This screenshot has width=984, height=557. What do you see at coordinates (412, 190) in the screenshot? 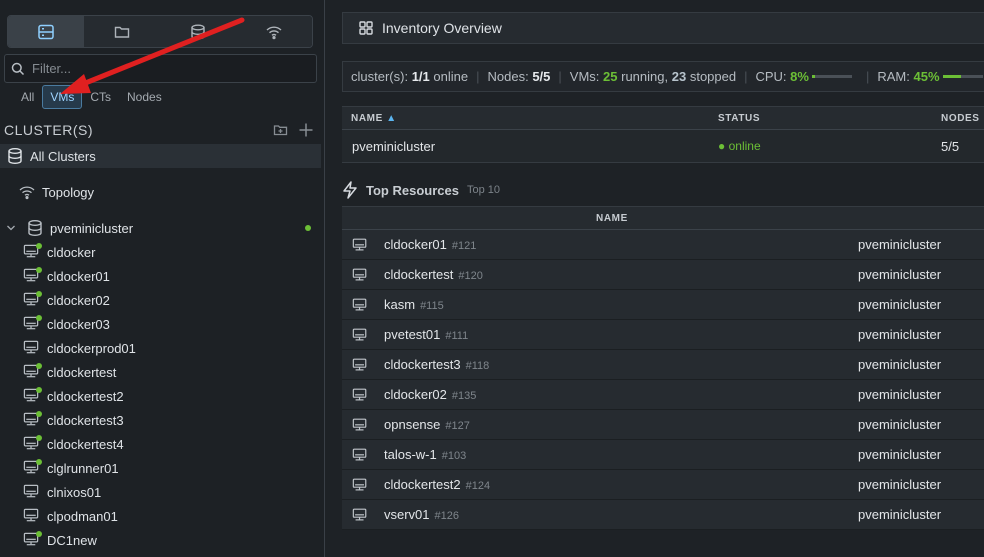
I see `top-resources-title: Top Resources` at bounding box center [412, 190].